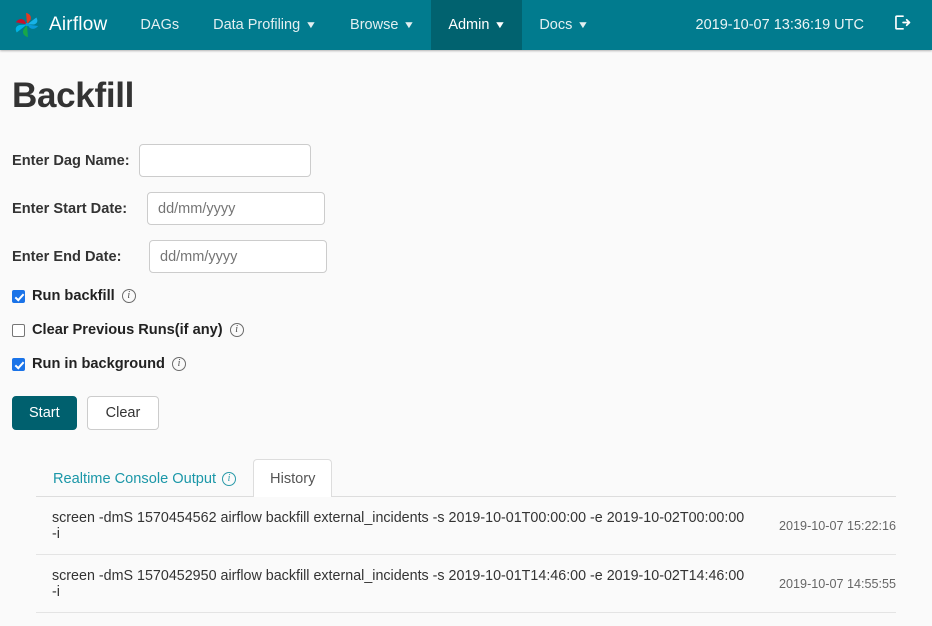  Describe the element at coordinates (225, 160) in the screenshot. I see `dag-name-input` at that location.